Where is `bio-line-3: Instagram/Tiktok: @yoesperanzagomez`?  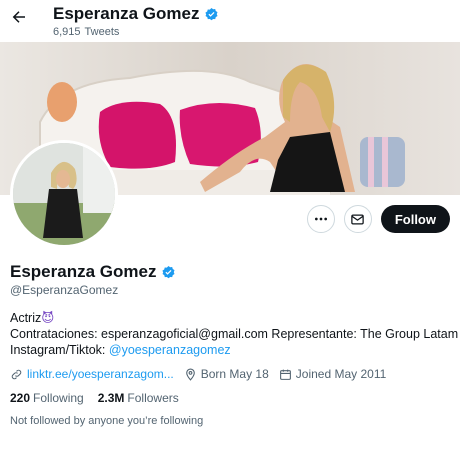
bio-line-3: Instagram/Tiktok: @yoesperanzagomez is located at coordinates (234, 350).